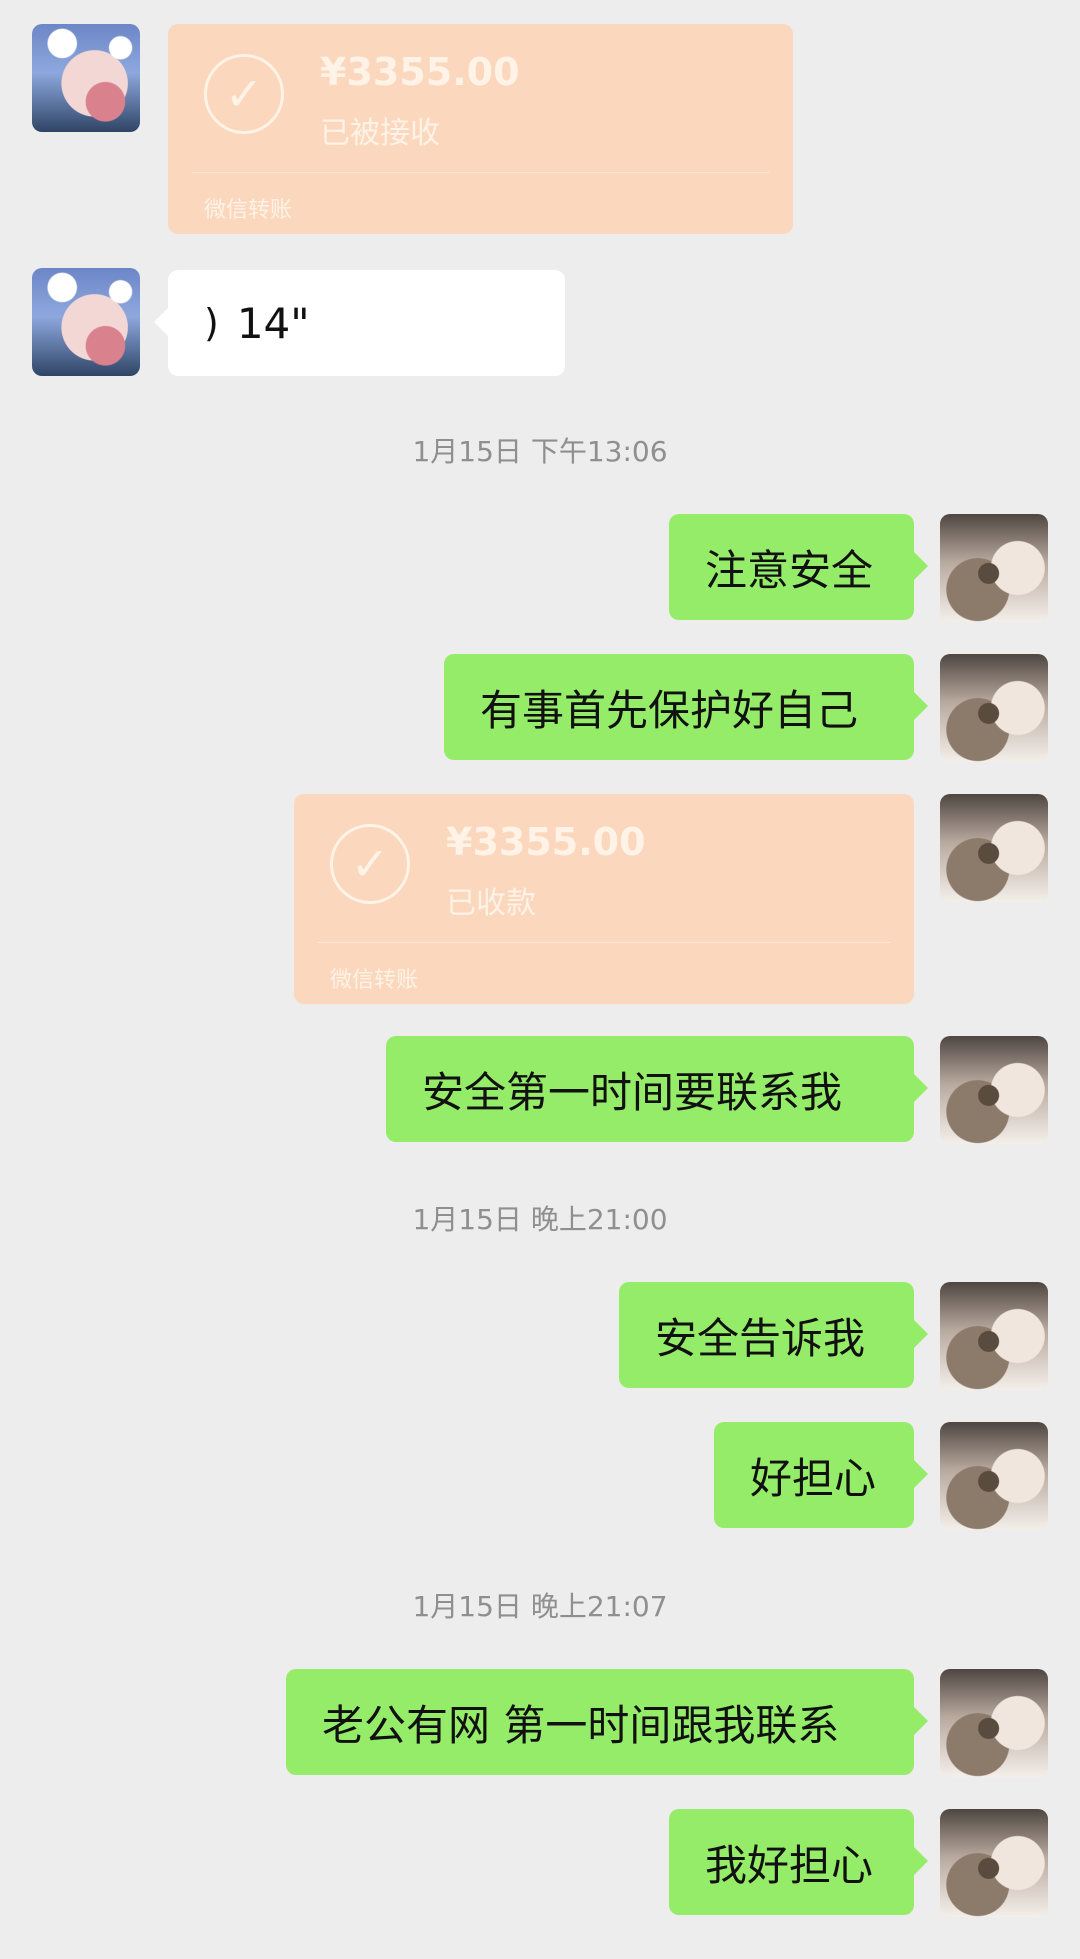  What do you see at coordinates (798, 1862) in the screenshot?
I see `text-message-bubble: 我好担心` at bounding box center [798, 1862].